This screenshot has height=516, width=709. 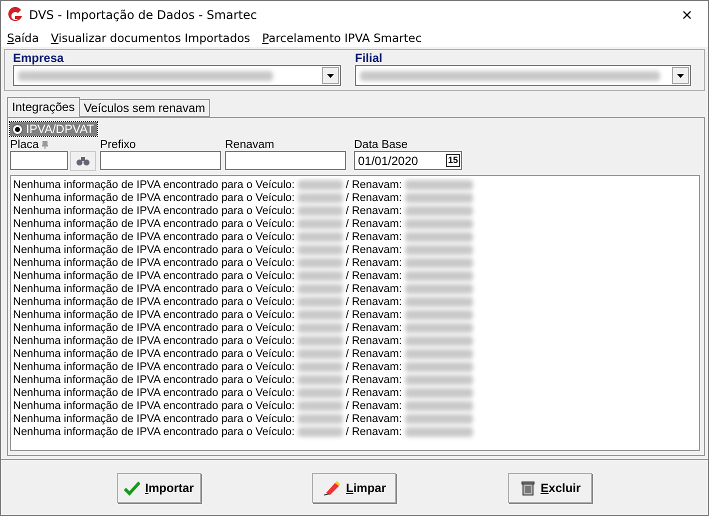 What do you see at coordinates (528, 488) in the screenshot?
I see `trash-icon` at bounding box center [528, 488].